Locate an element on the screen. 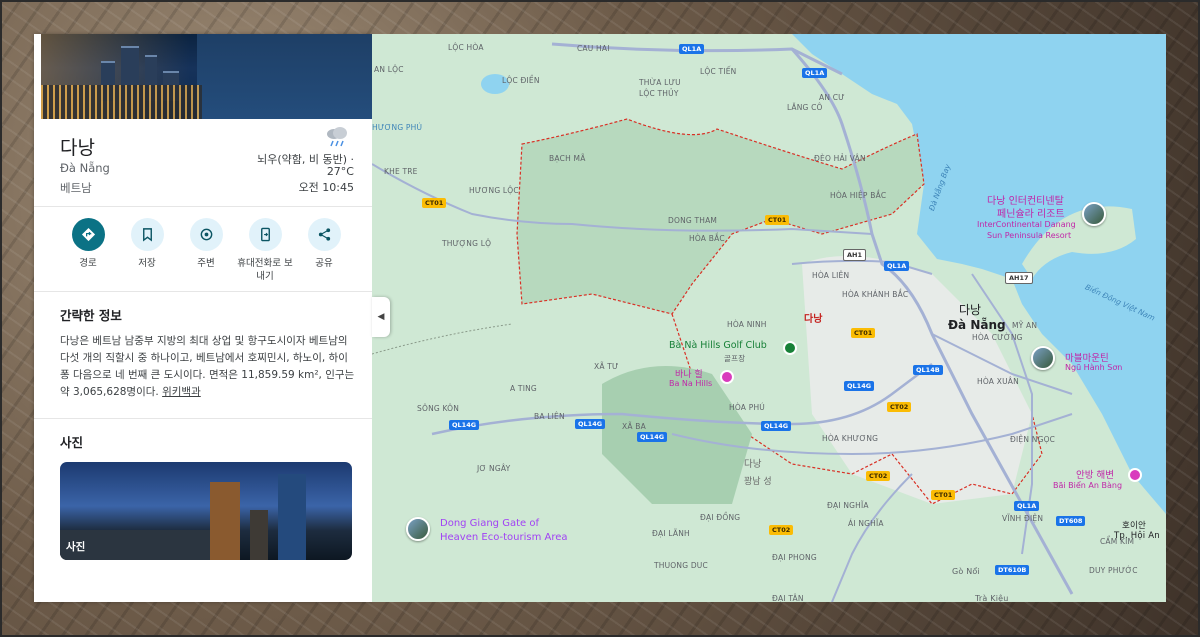 This screenshot has width=1200, height=637. map-city-ko-label: 다낭 is located at coordinates (970, 310).